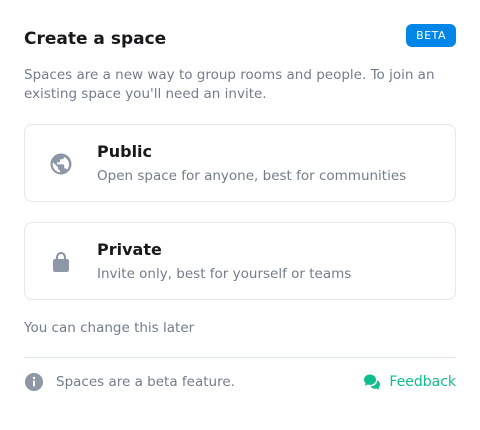 This screenshot has width=480, height=430. What do you see at coordinates (61, 164) in the screenshot?
I see `globe-icon` at bounding box center [61, 164].